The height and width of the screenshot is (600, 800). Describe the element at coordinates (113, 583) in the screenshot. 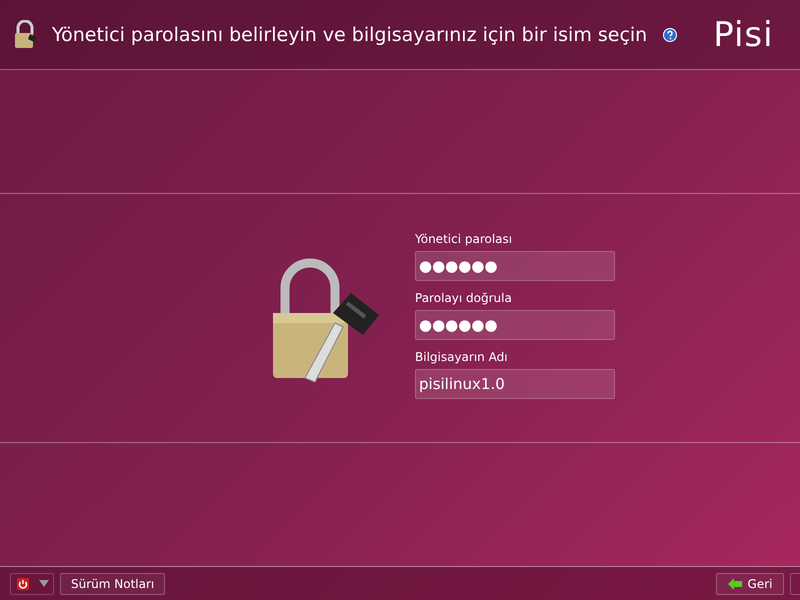

I see `release-notes-button: Sürüm Notları` at that location.